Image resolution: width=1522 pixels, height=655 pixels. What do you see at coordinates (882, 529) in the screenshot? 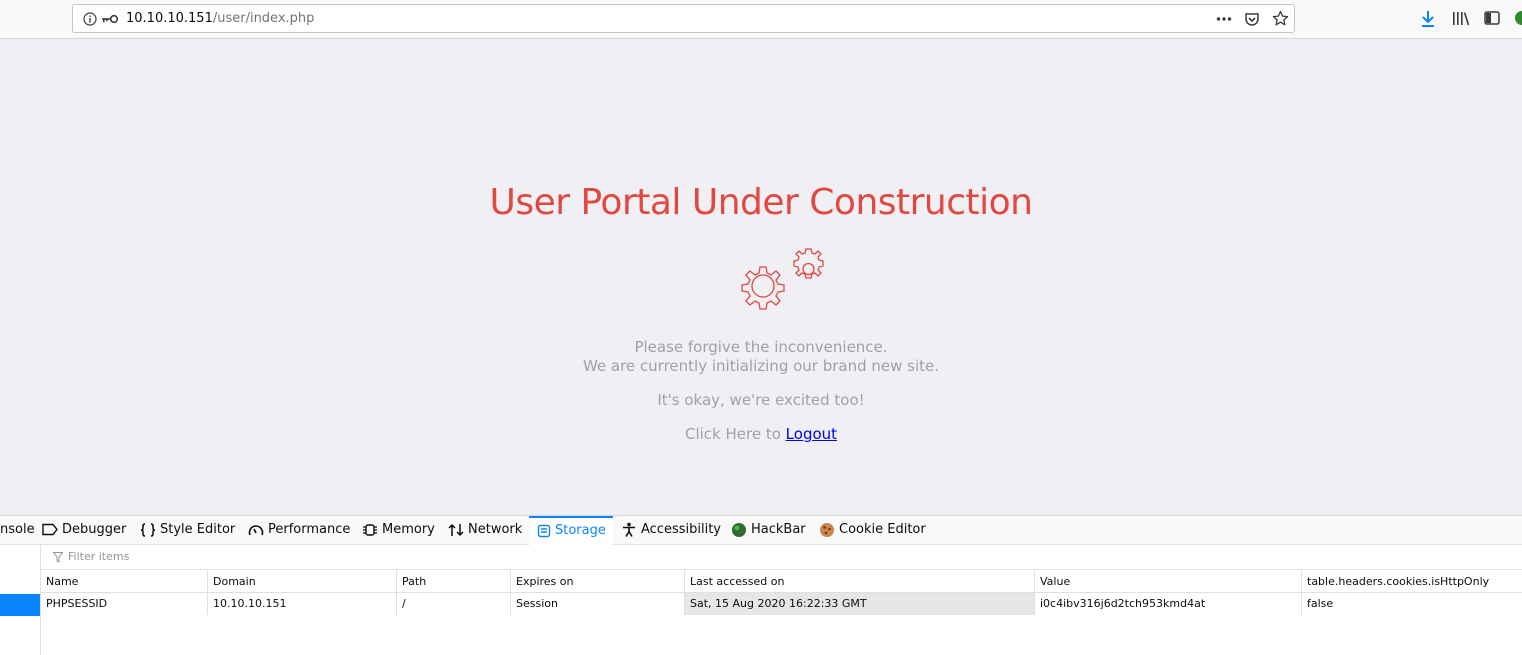
I see `tab-label: Cookie Editor` at bounding box center [882, 529].